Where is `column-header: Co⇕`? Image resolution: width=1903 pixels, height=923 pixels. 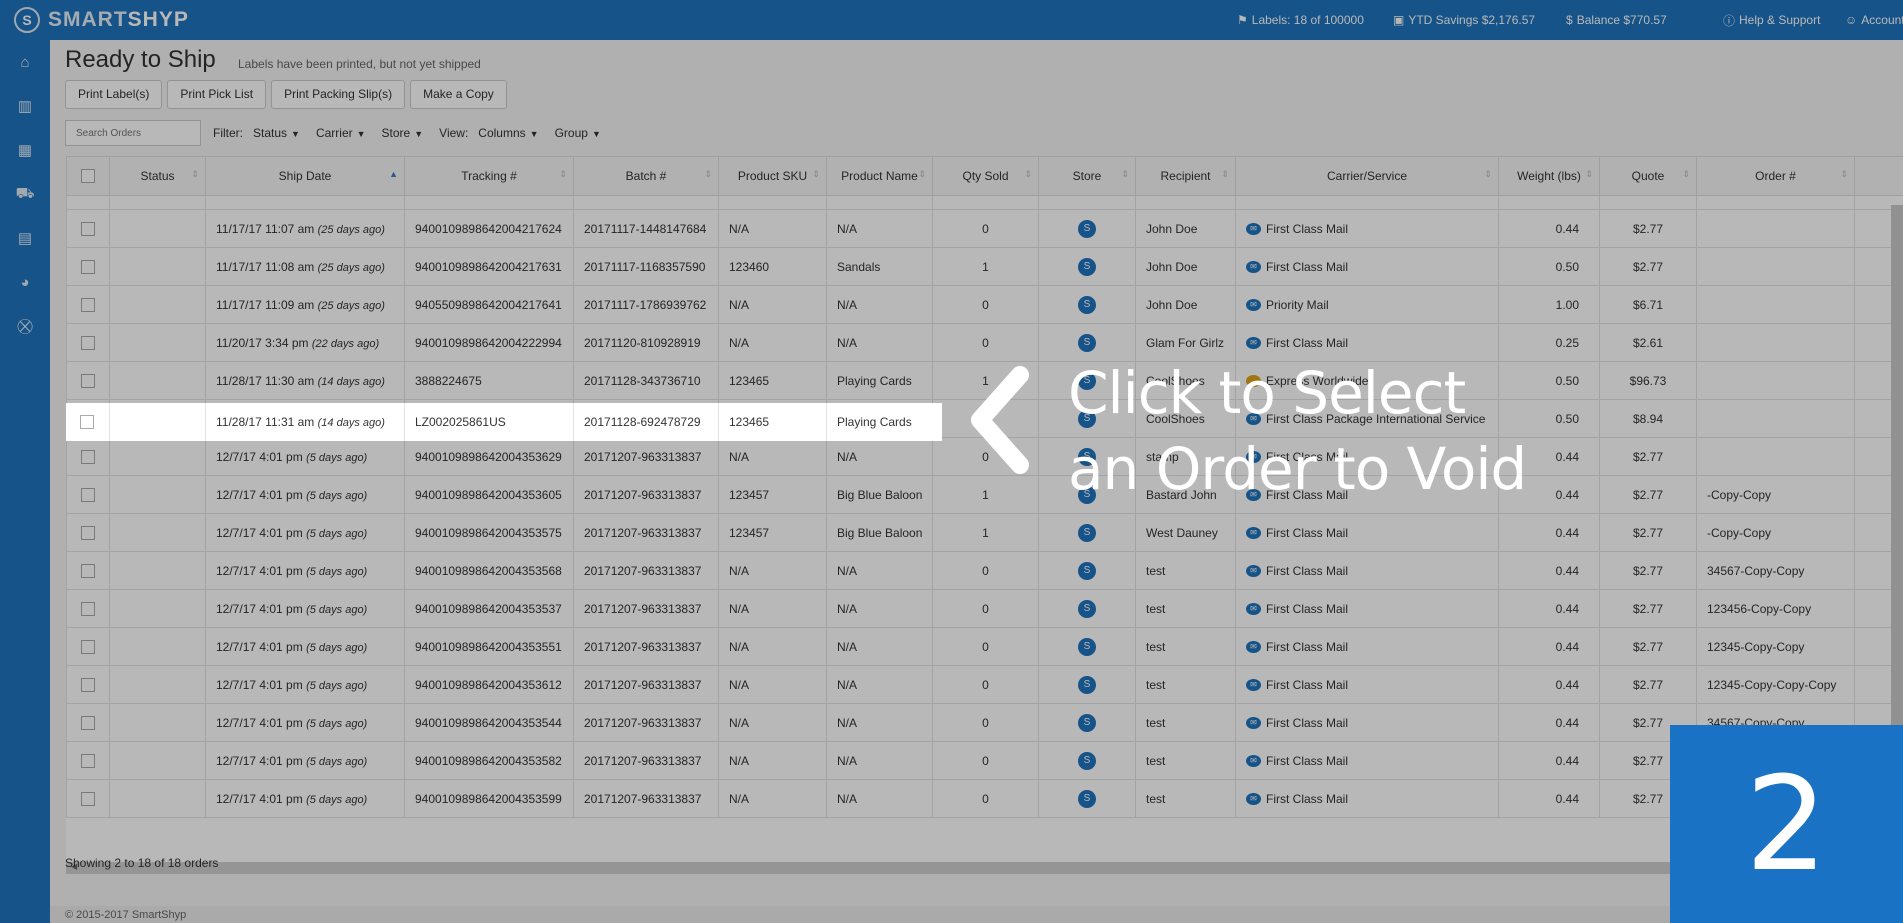
column-header: Co⇕ is located at coordinates (1878, 176).